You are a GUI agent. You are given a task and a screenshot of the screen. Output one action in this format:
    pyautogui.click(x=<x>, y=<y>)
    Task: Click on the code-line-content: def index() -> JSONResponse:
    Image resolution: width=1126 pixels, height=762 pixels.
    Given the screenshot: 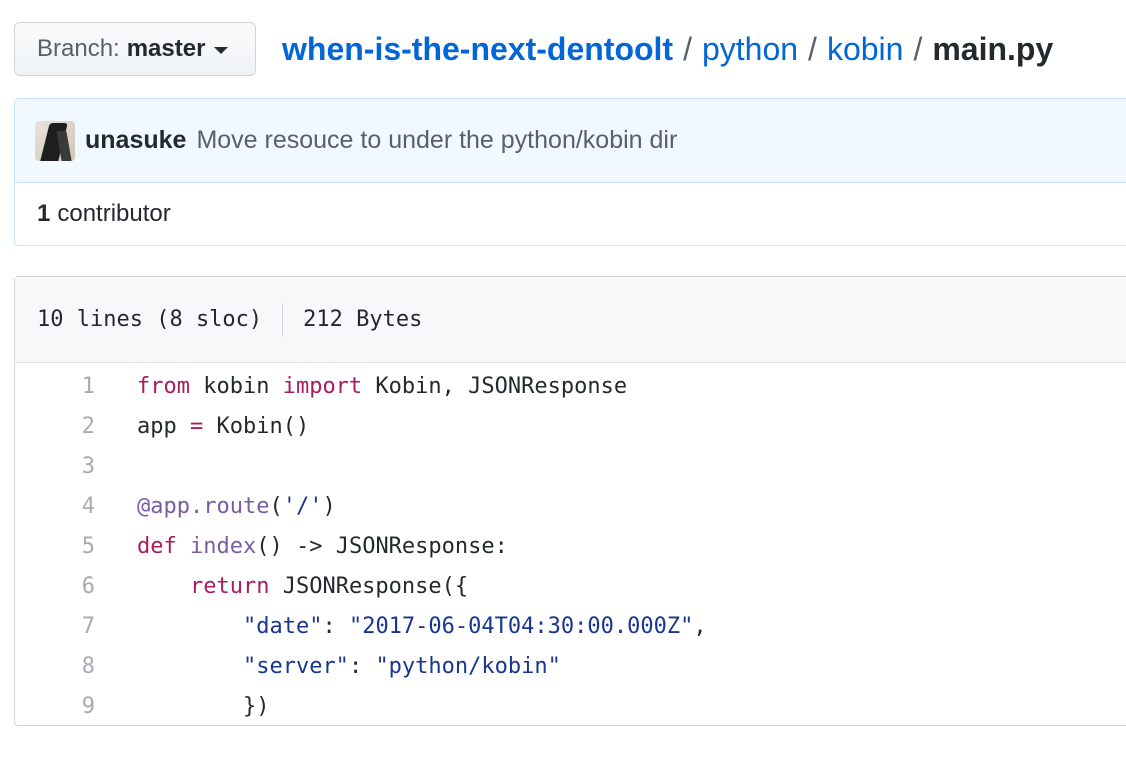 What is the action you would take?
    pyautogui.click(x=301, y=547)
    